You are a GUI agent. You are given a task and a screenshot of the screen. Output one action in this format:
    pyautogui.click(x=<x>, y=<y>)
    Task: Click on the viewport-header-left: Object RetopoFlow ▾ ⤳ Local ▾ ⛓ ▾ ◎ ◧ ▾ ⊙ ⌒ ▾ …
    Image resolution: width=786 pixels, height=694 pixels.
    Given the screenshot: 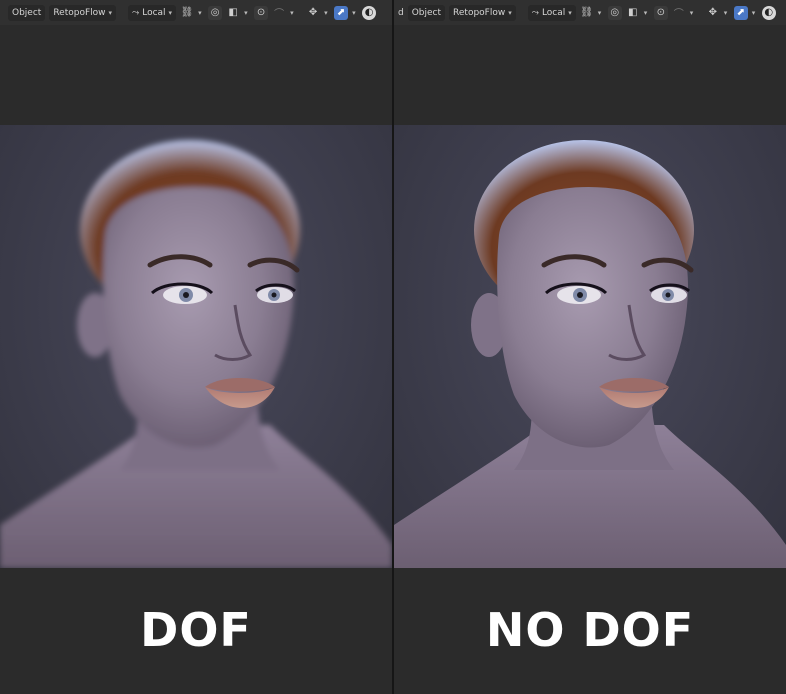 What is the action you would take?
    pyautogui.click(x=196, y=12)
    